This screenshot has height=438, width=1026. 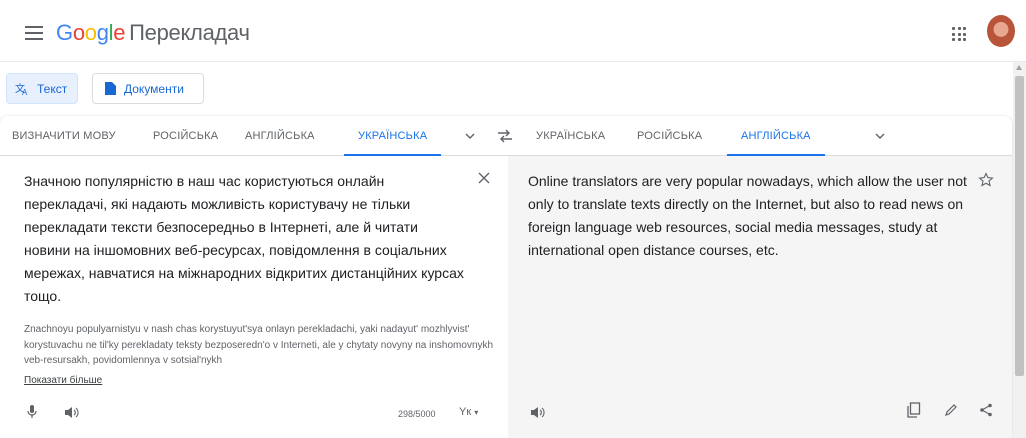 What do you see at coordinates (1001, 31) in the screenshot?
I see `avatar` at bounding box center [1001, 31].